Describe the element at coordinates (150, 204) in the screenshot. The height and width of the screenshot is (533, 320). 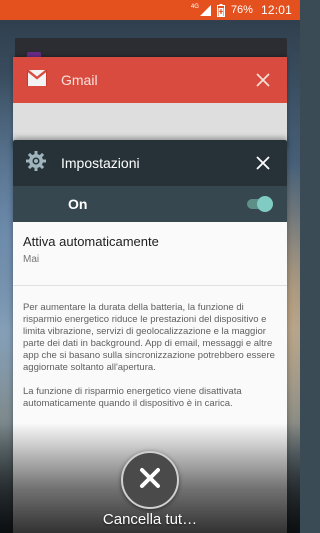
I see `battery-saver-toggle-row: On` at that location.